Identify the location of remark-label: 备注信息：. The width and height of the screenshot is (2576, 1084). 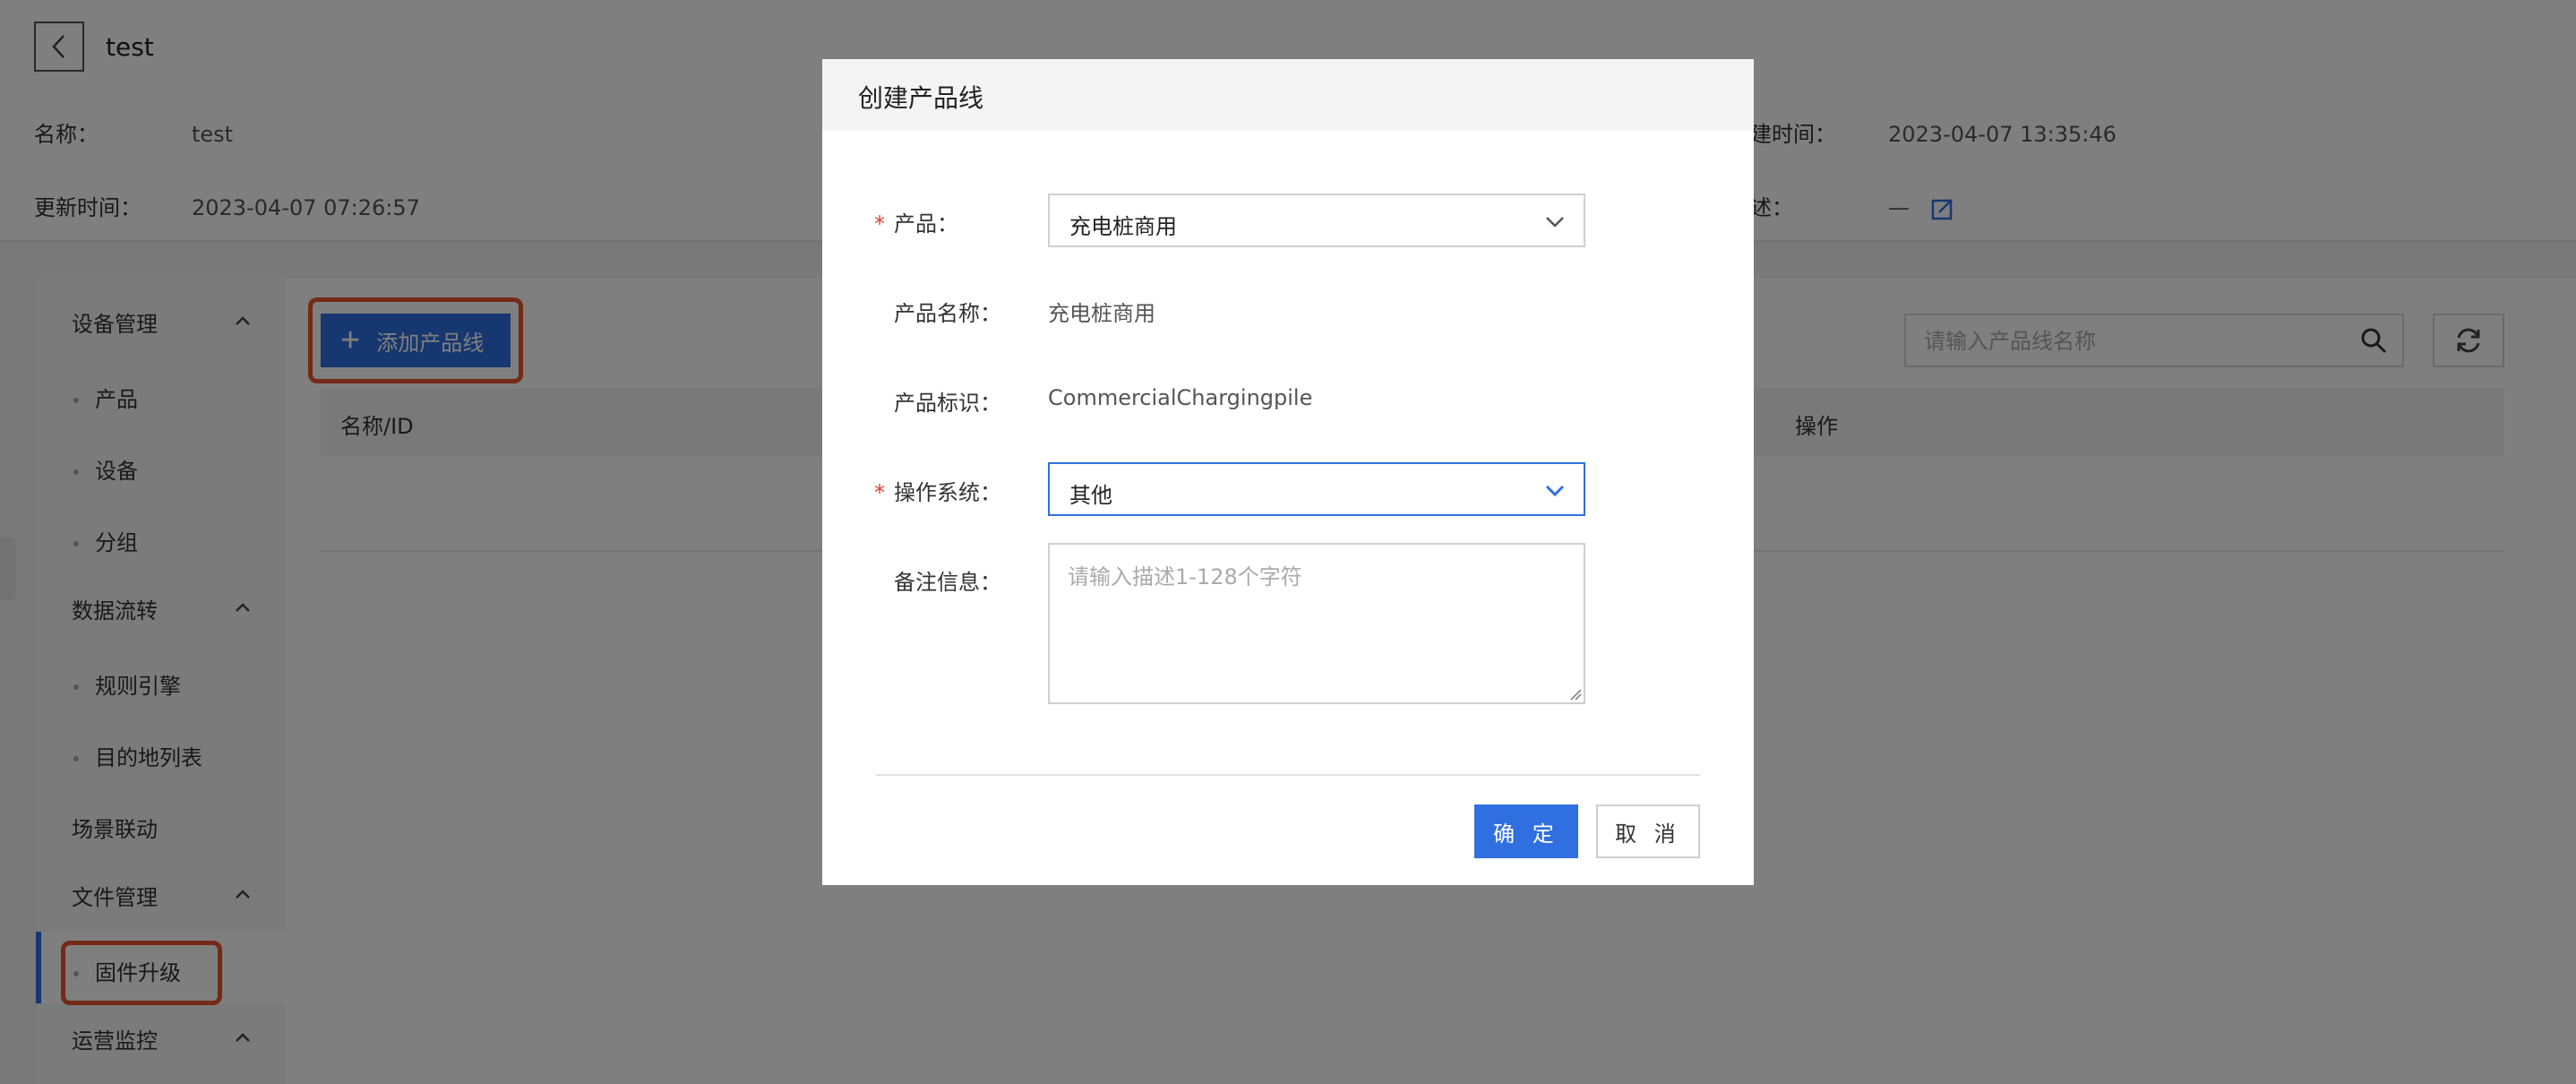
(947, 583).